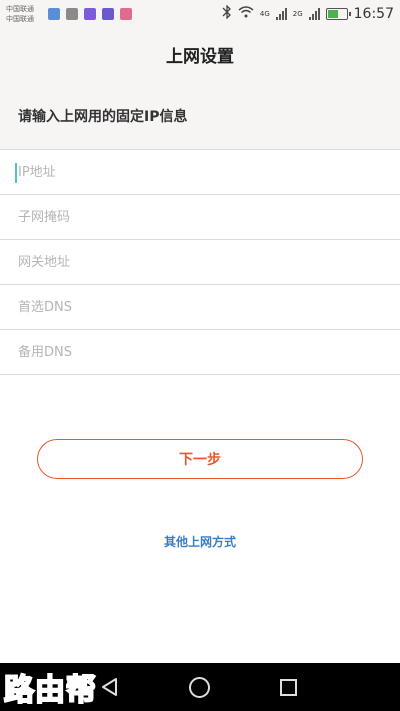 The image size is (400, 711). I want to click on ip-address-input, so click(198, 172).